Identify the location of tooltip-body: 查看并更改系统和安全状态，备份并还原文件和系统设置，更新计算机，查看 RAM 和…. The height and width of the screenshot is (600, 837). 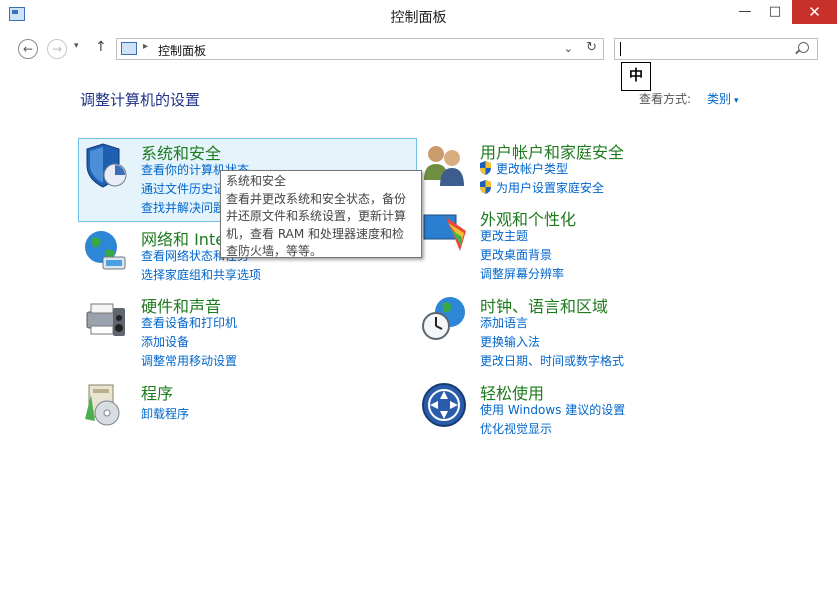
(316, 225).